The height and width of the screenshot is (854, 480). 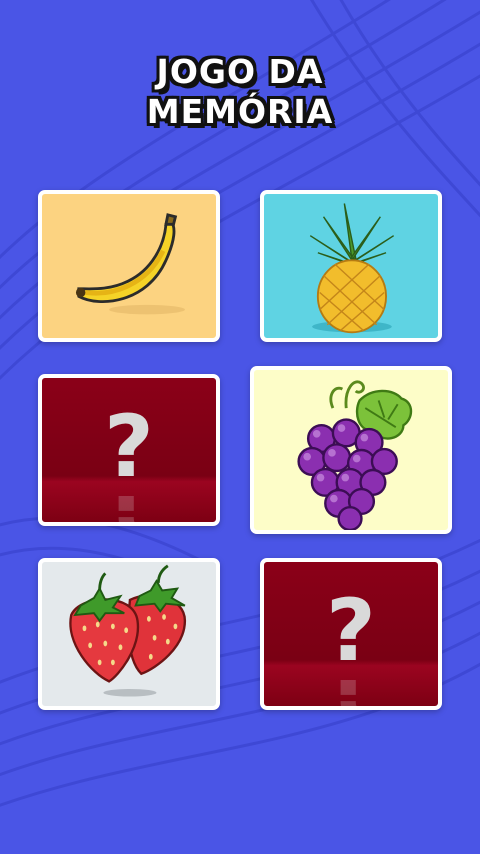 I want to click on game-title: JOGO DA MEMÓRIA, so click(x=240, y=92).